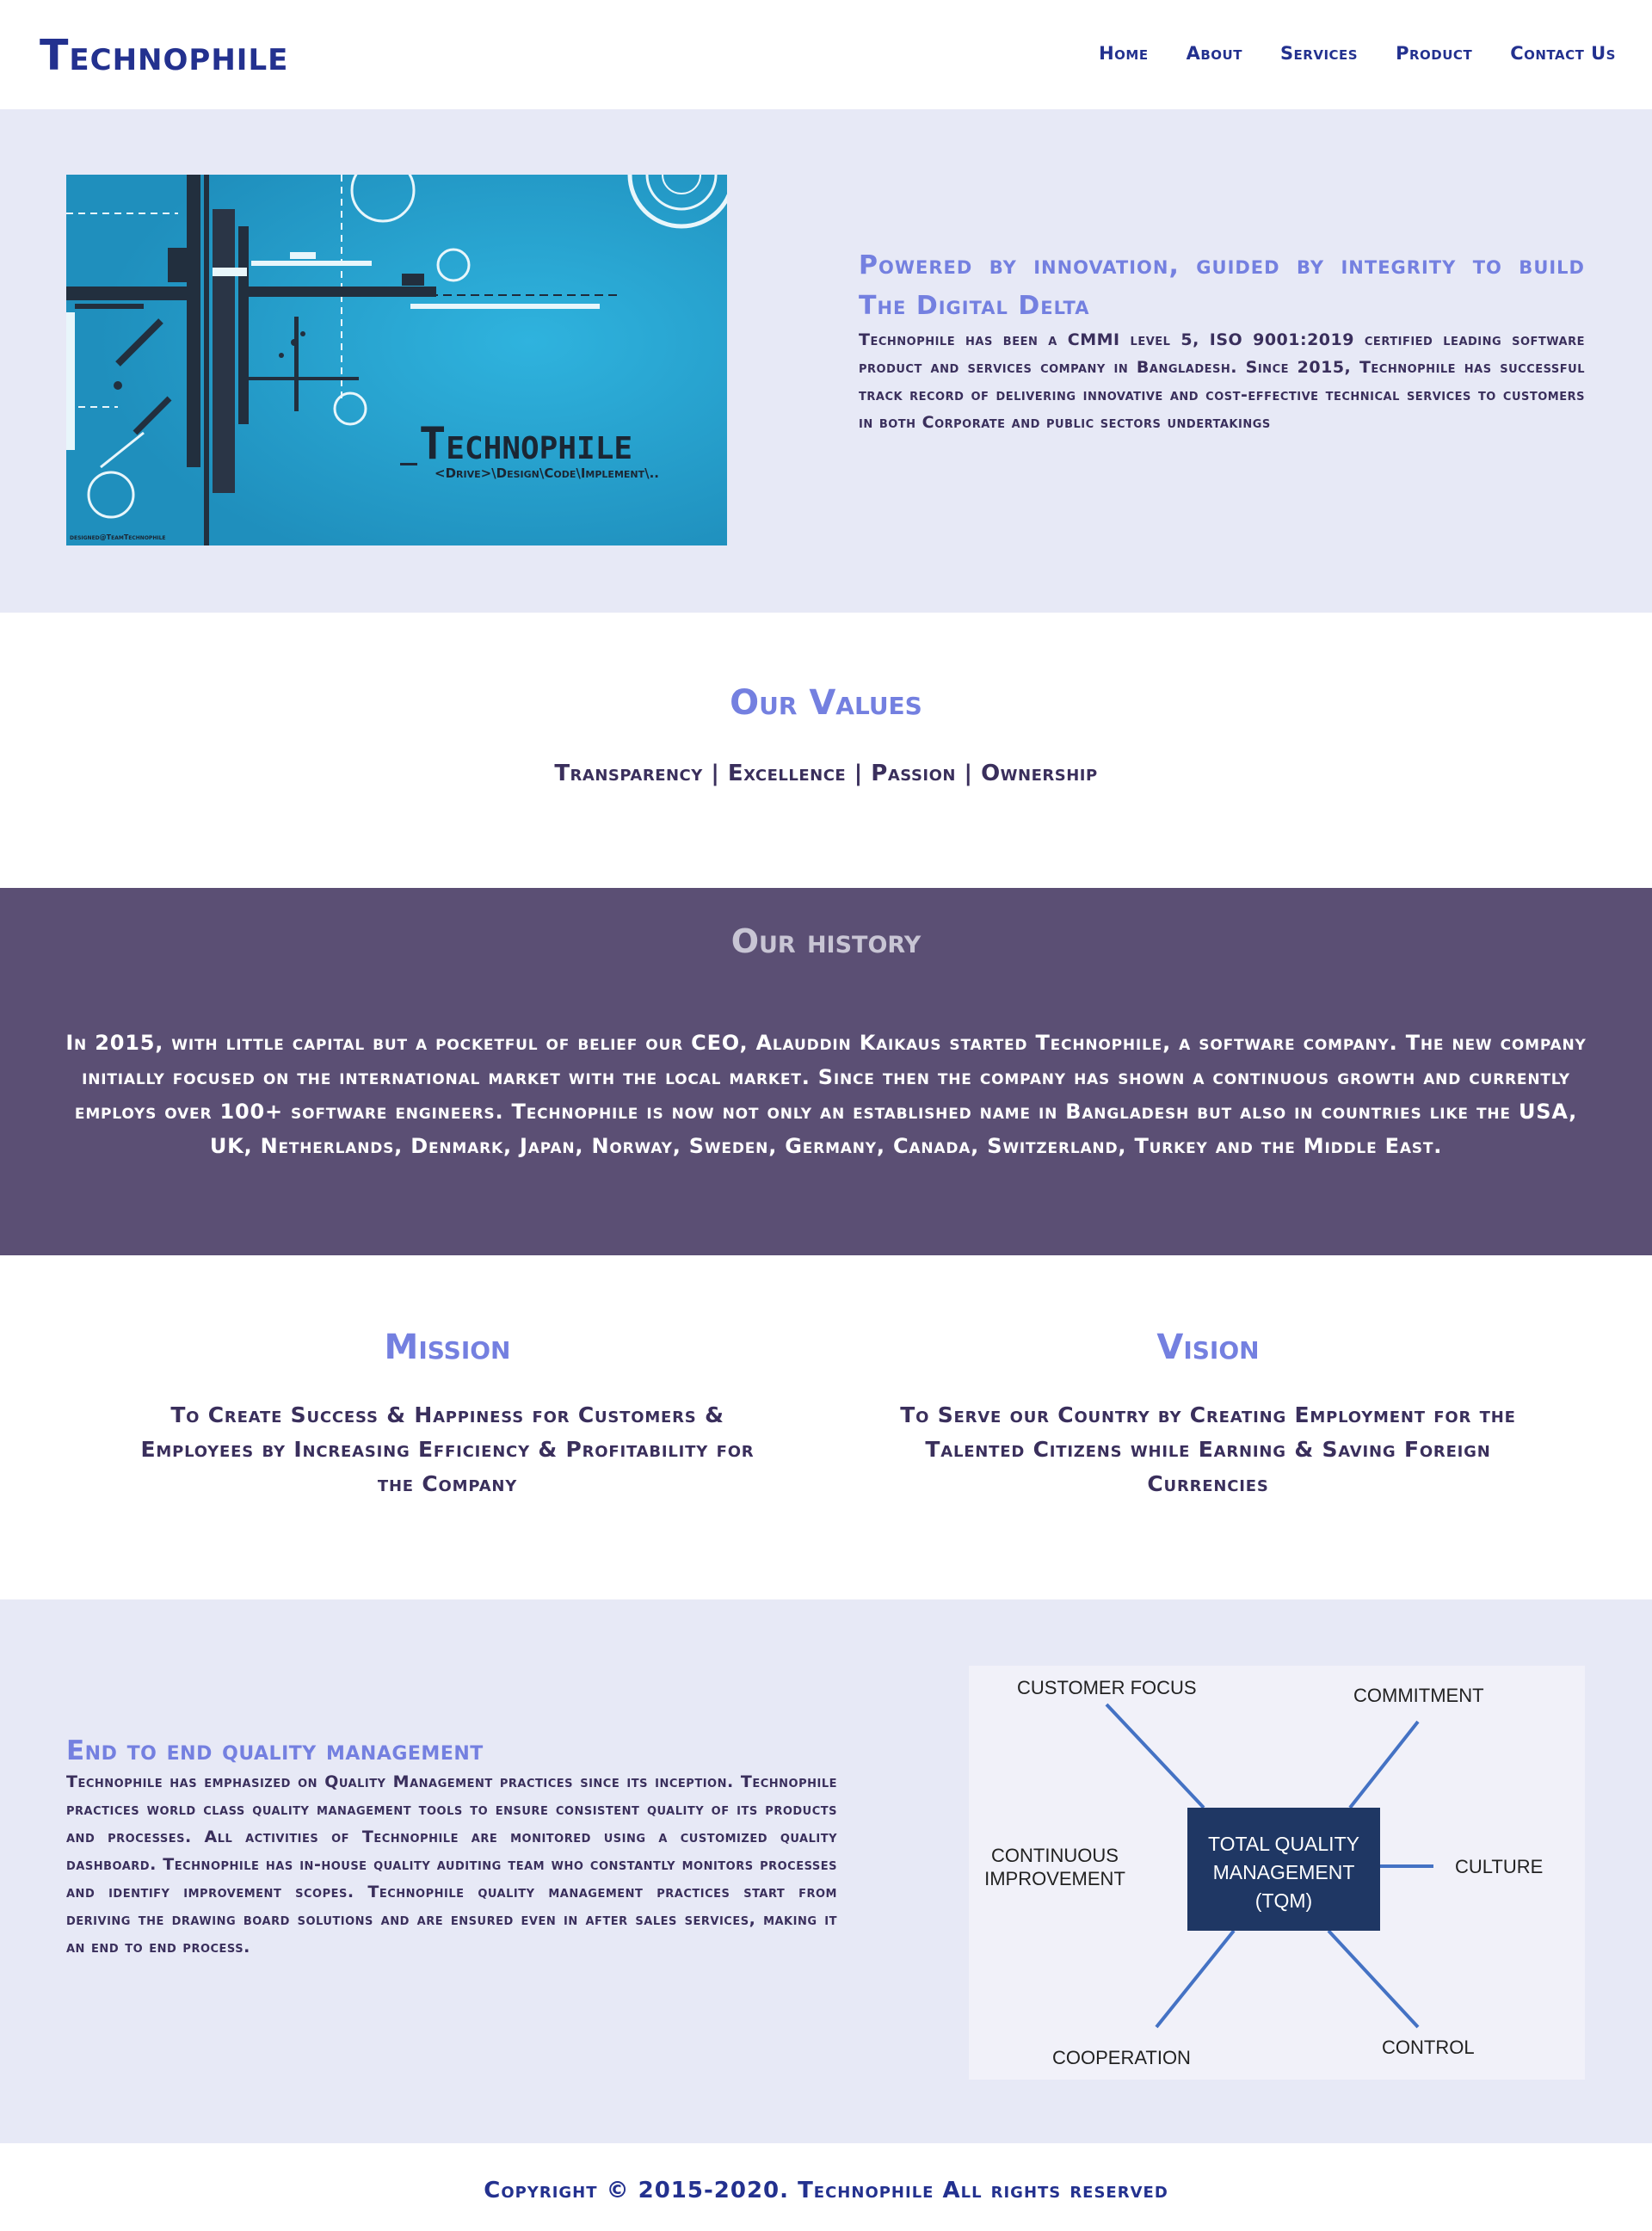 This screenshot has height=2231, width=1652. Describe the element at coordinates (1428, 2047) in the screenshot. I see `label-control: CONTROL` at that location.